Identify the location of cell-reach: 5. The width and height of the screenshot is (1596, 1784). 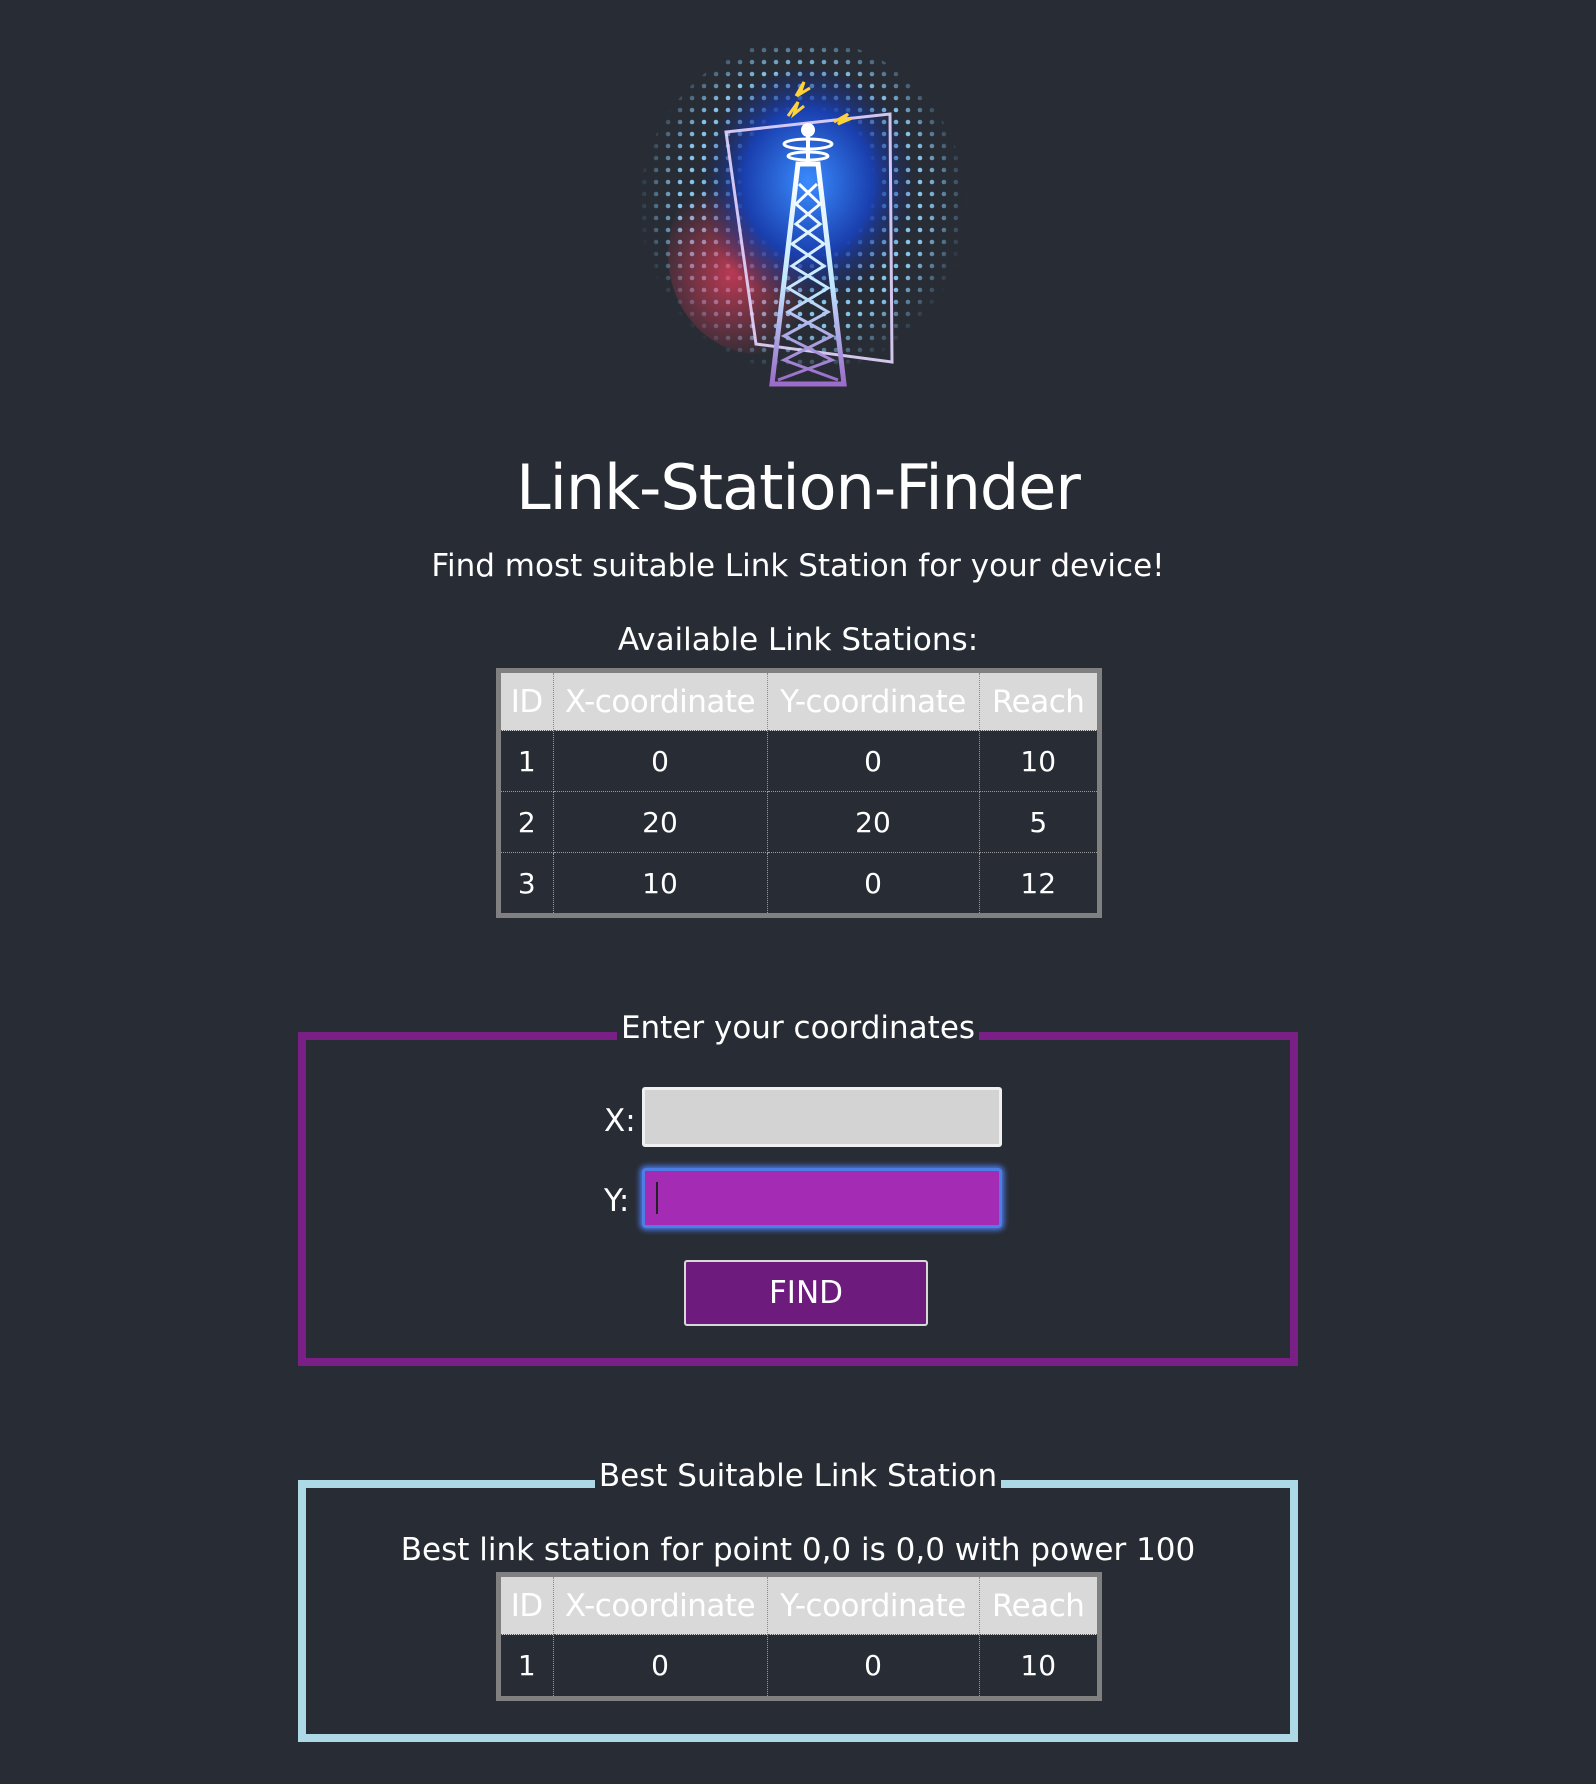
(1038, 822).